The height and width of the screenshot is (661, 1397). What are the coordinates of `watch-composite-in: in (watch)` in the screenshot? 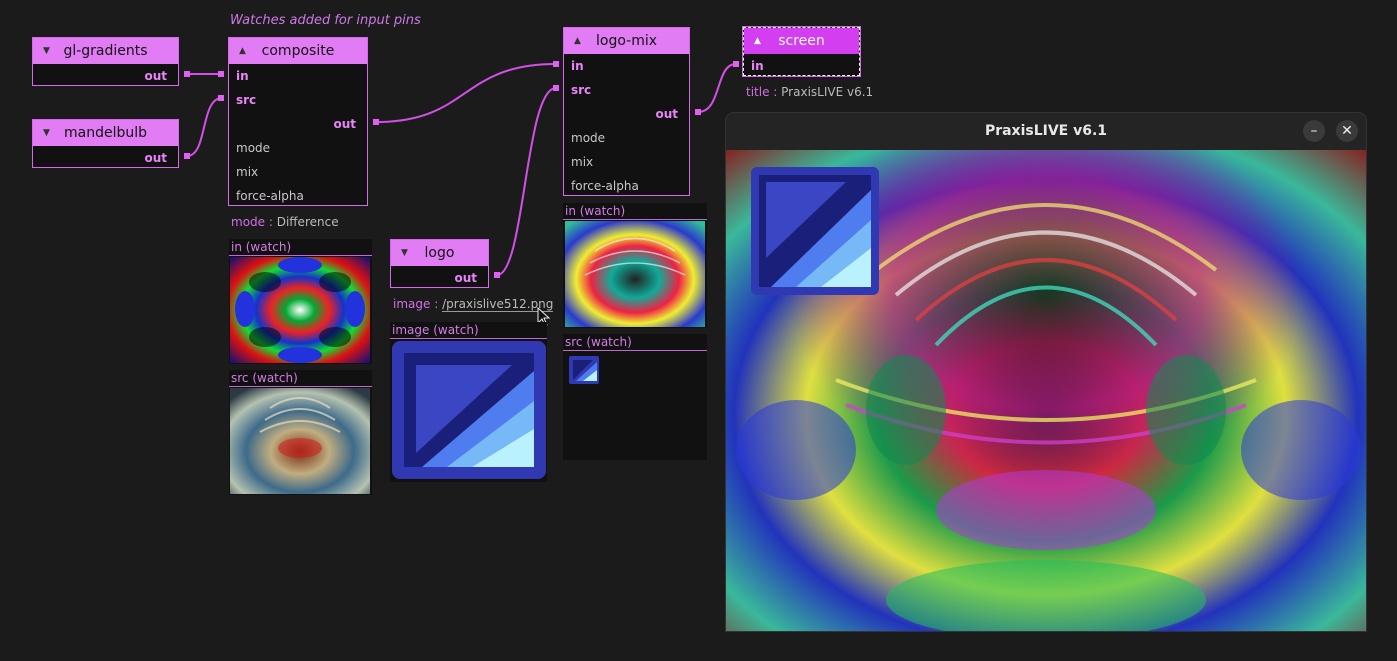 It's located at (300, 301).